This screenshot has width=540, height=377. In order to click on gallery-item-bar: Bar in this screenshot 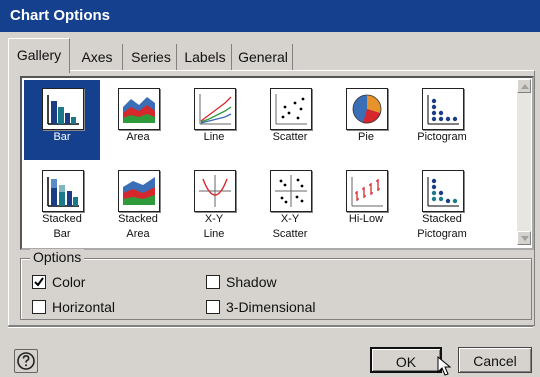, I will do `click(62, 120)`.